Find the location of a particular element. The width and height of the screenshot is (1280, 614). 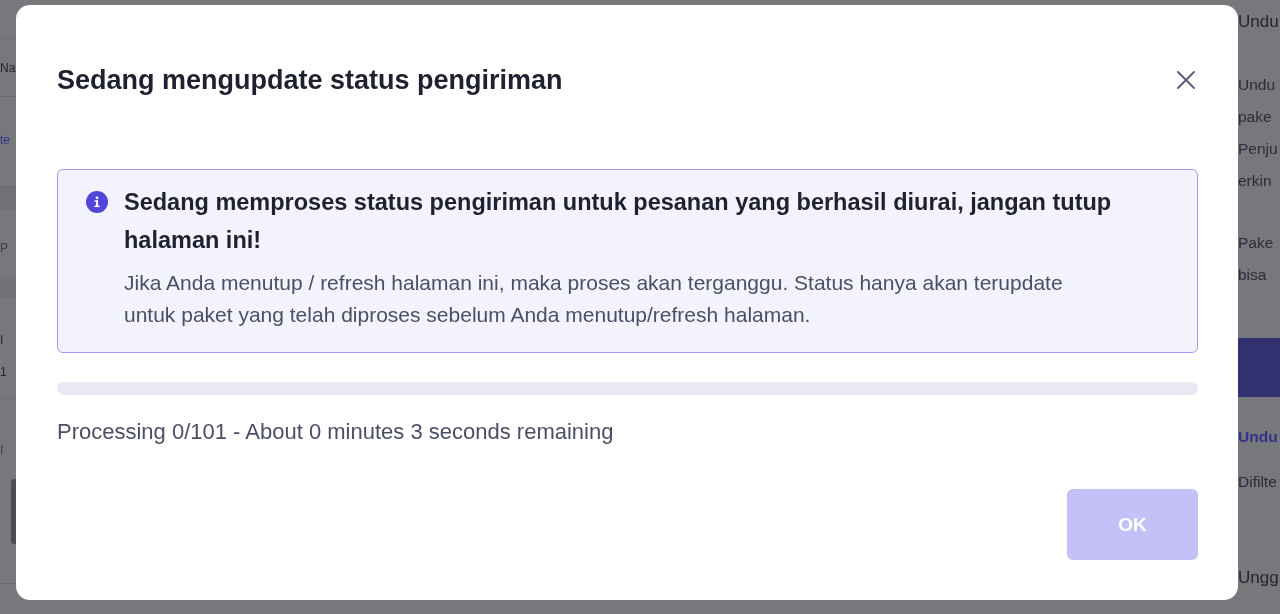

table-text: Na is located at coordinates (8, 68).